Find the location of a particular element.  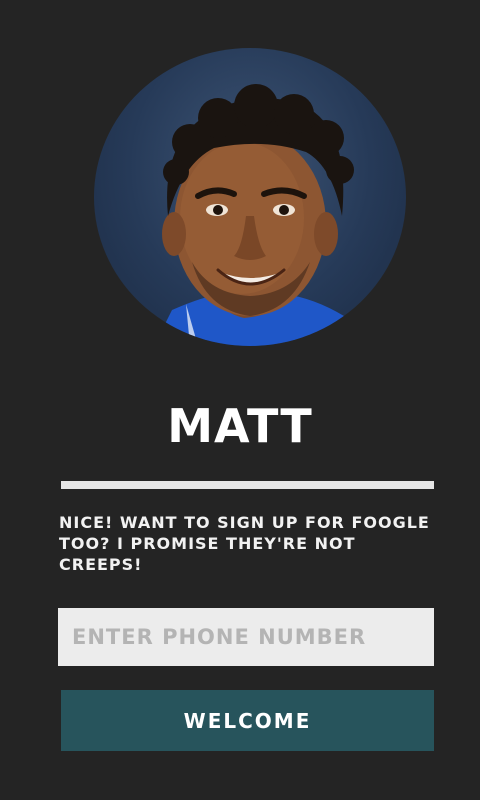

divider is located at coordinates (247, 485).